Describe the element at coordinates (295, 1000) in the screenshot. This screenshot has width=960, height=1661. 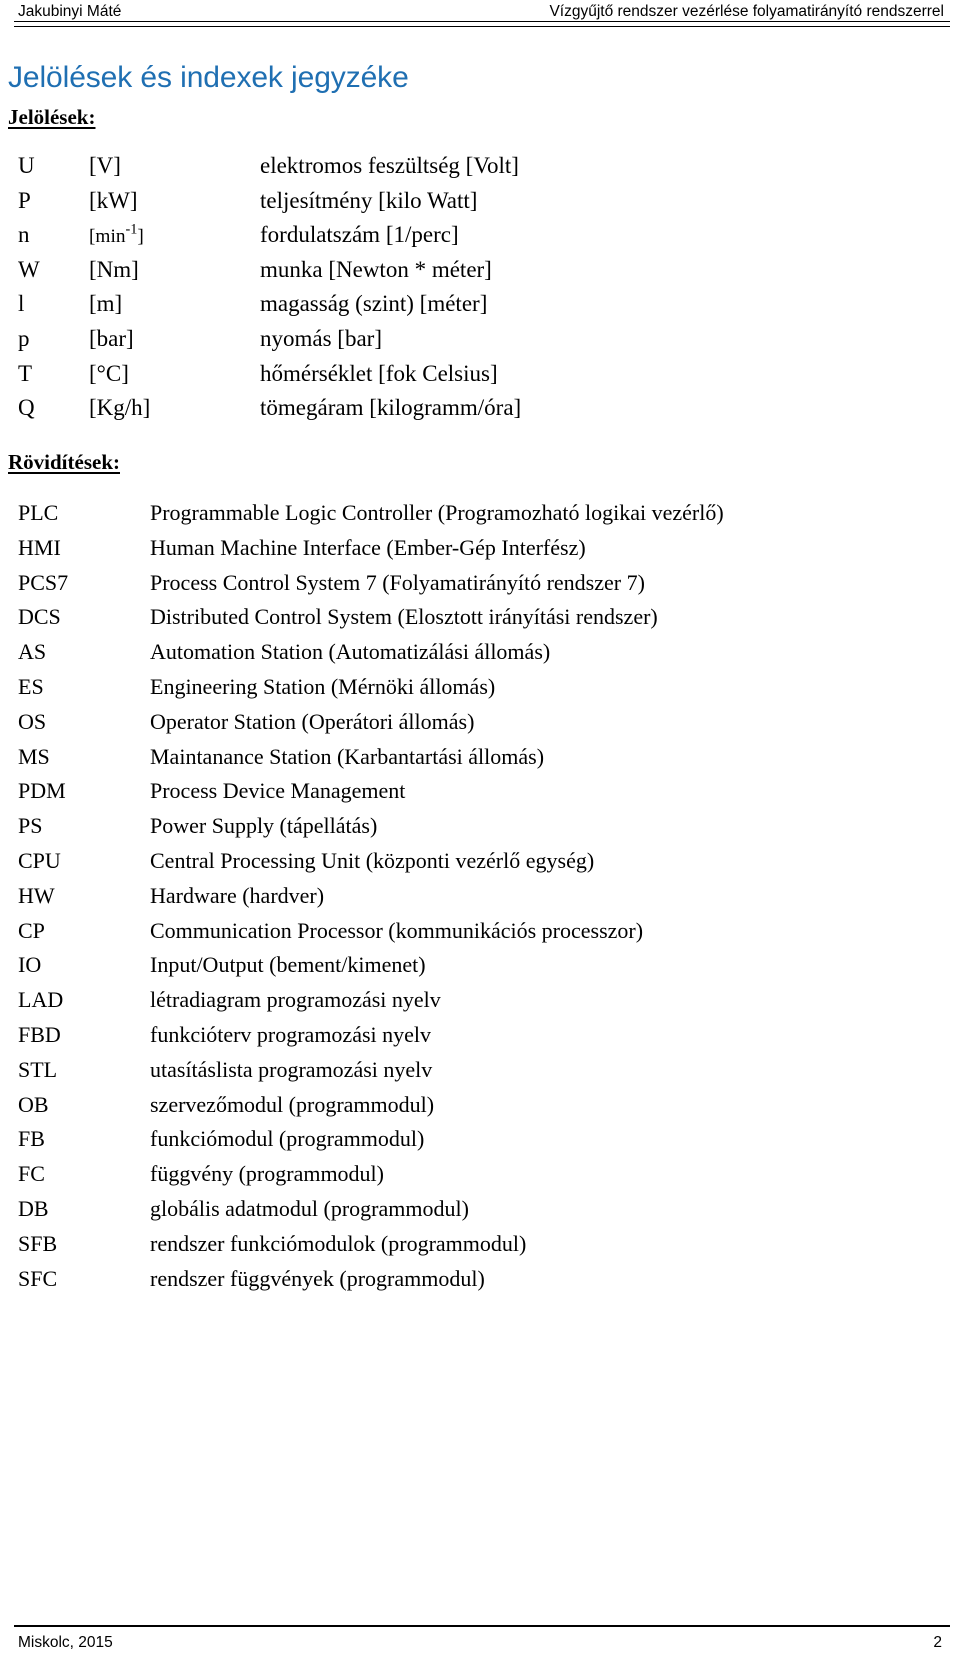
I see `abbreviation-meaning: létradiagram programozási nyelv` at that location.